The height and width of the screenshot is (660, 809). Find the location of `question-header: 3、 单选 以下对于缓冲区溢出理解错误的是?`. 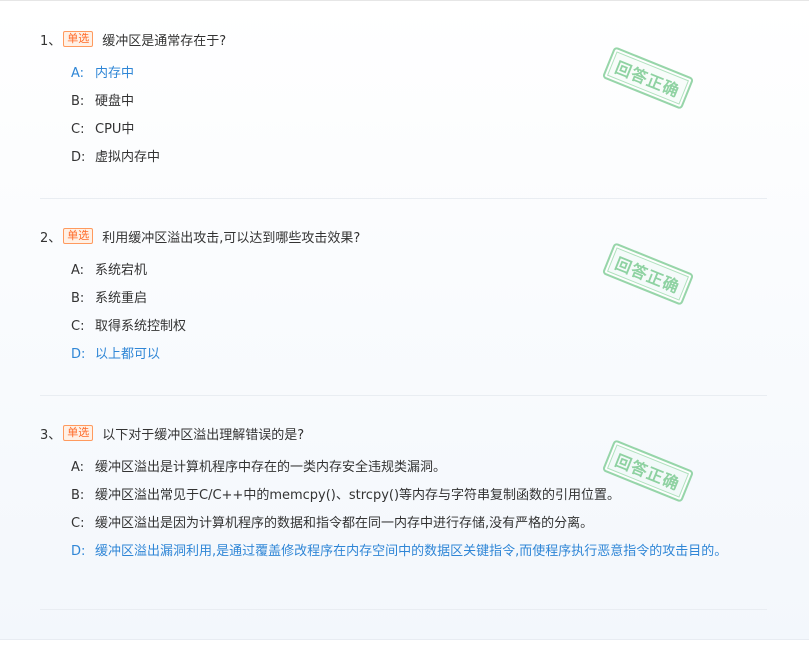

question-header: 3、 单选 以下对于缓冲区溢出理解错误的是? is located at coordinates (172, 433).